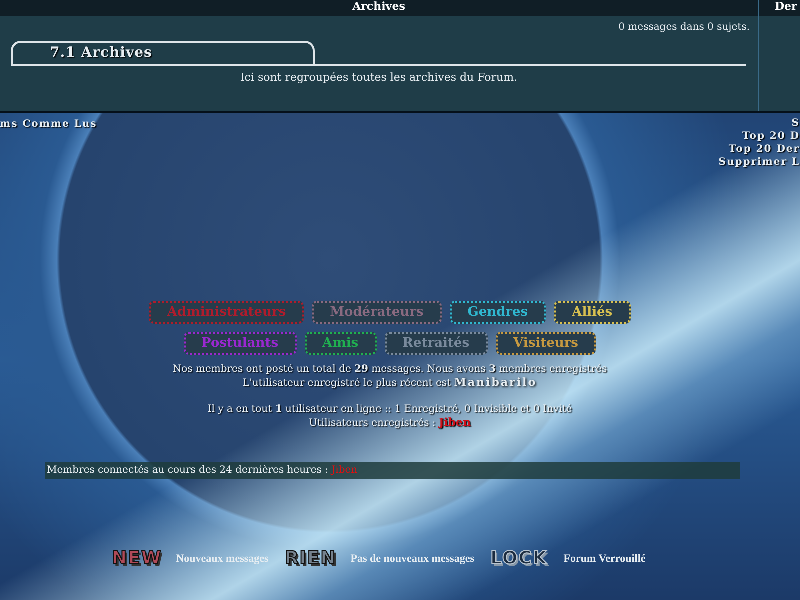  What do you see at coordinates (390, 383) in the screenshot?
I see `stats-text: L'utilisateur enregistré le plus récent est Manibarilo` at bounding box center [390, 383].